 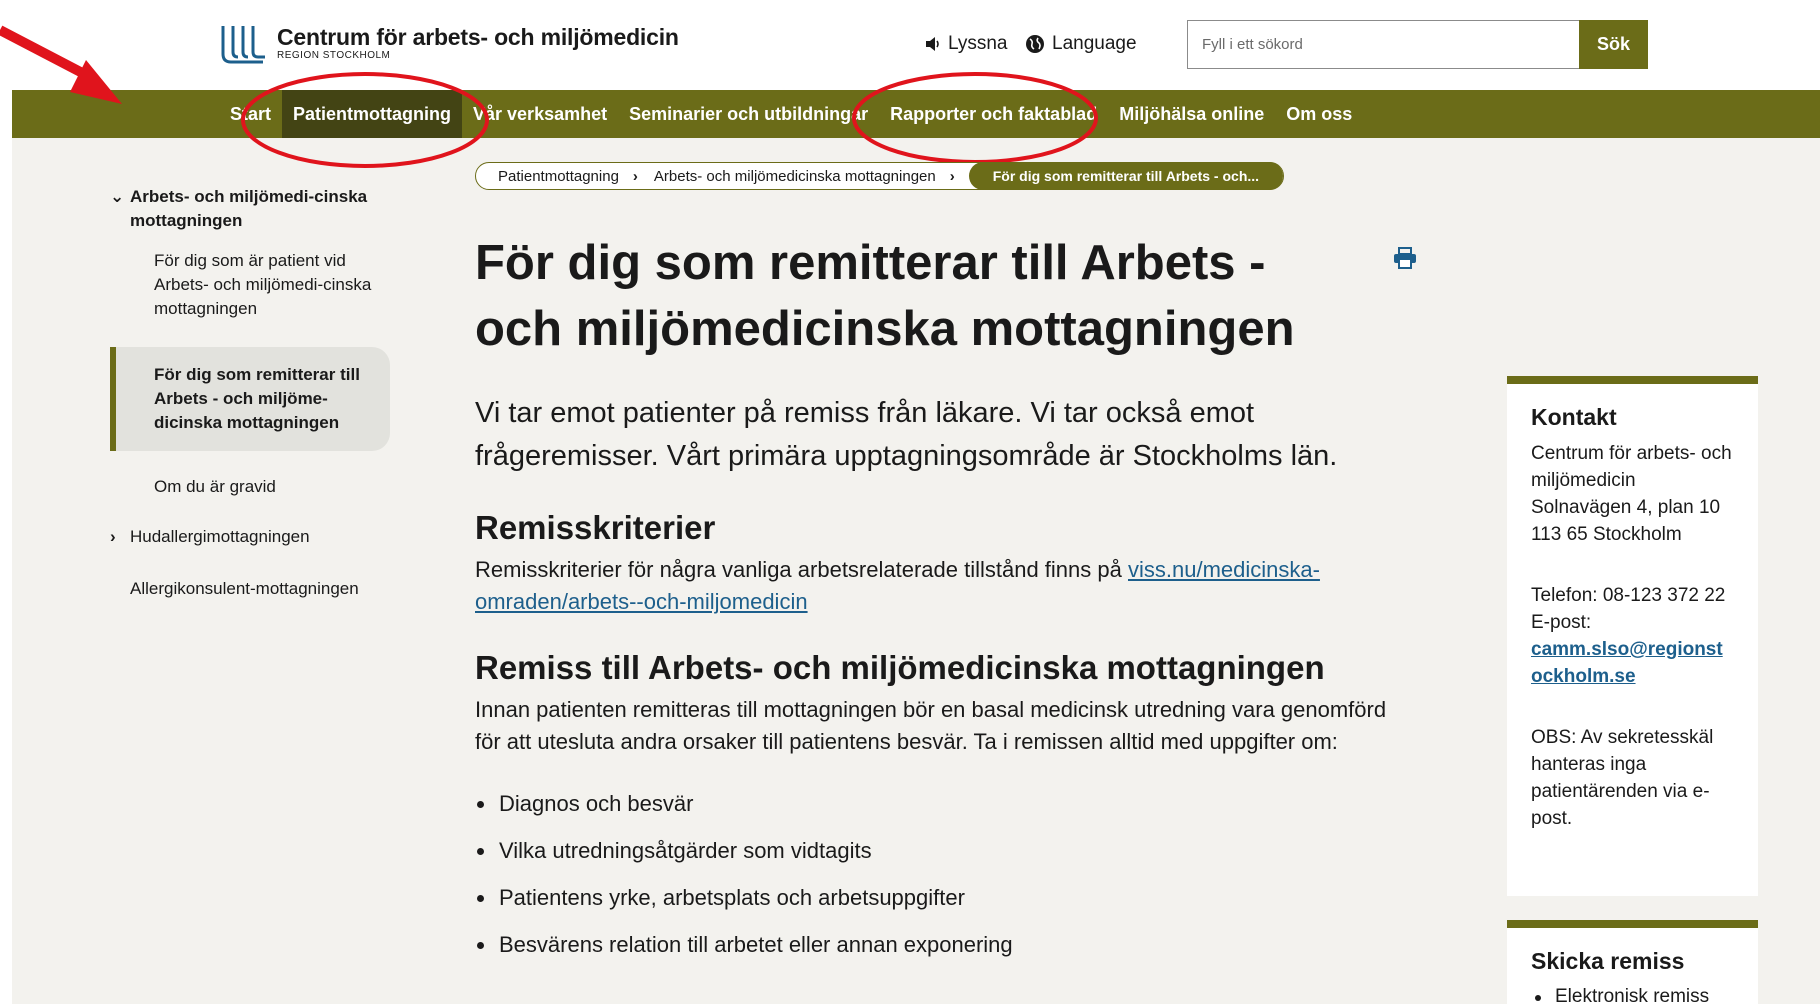 What do you see at coordinates (978, 43) in the screenshot?
I see `listen-label: Lyssna` at bounding box center [978, 43].